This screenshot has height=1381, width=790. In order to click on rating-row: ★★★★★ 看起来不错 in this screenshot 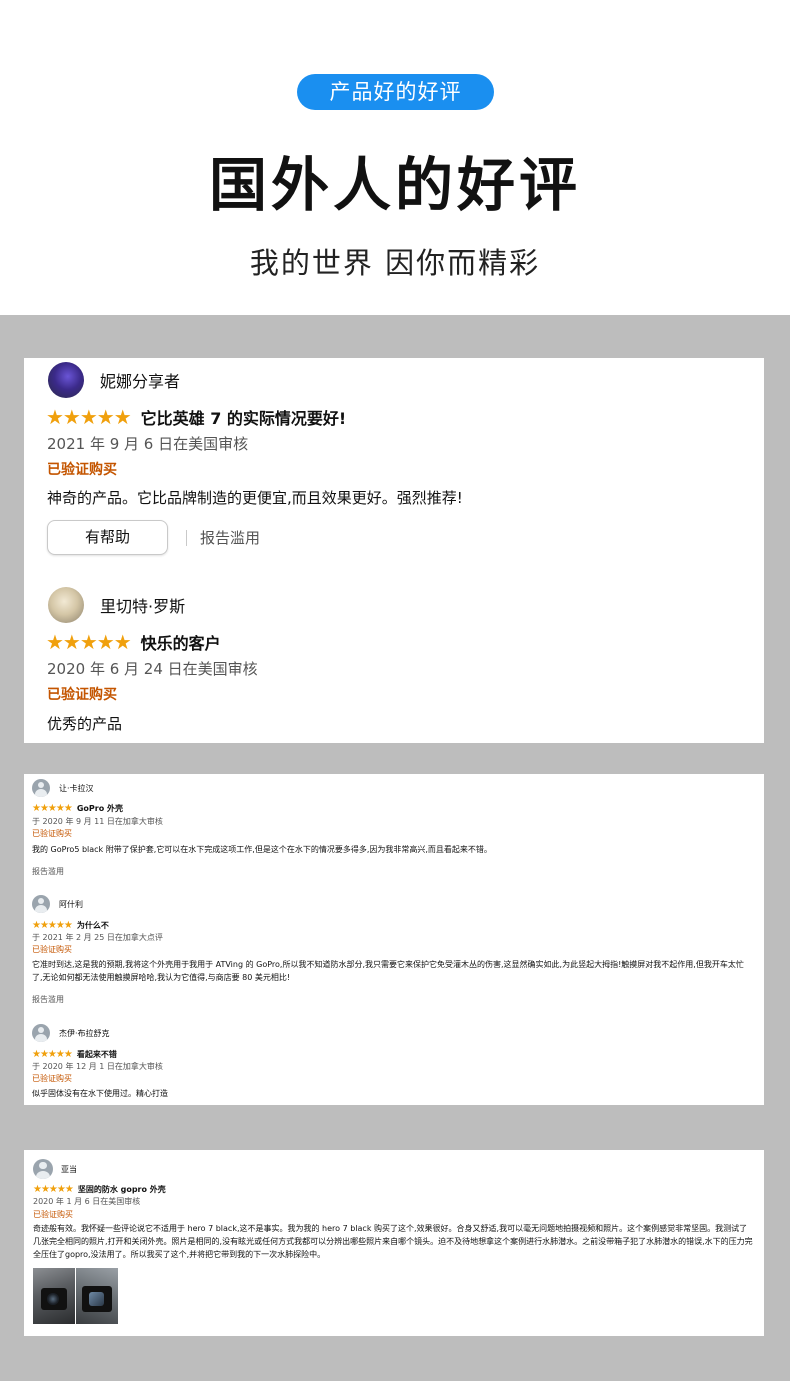, I will do `click(74, 1054)`.